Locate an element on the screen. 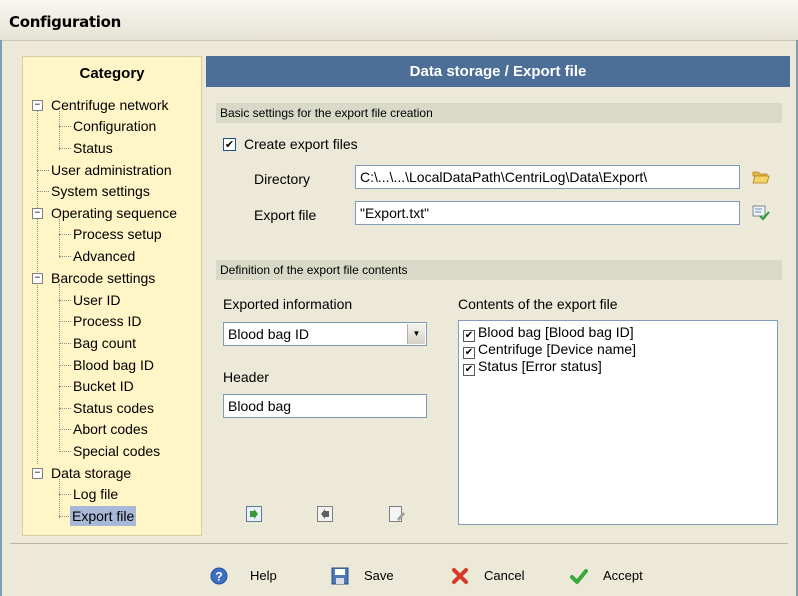  section-definition: Definition of the export file contents is located at coordinates (499, 270).